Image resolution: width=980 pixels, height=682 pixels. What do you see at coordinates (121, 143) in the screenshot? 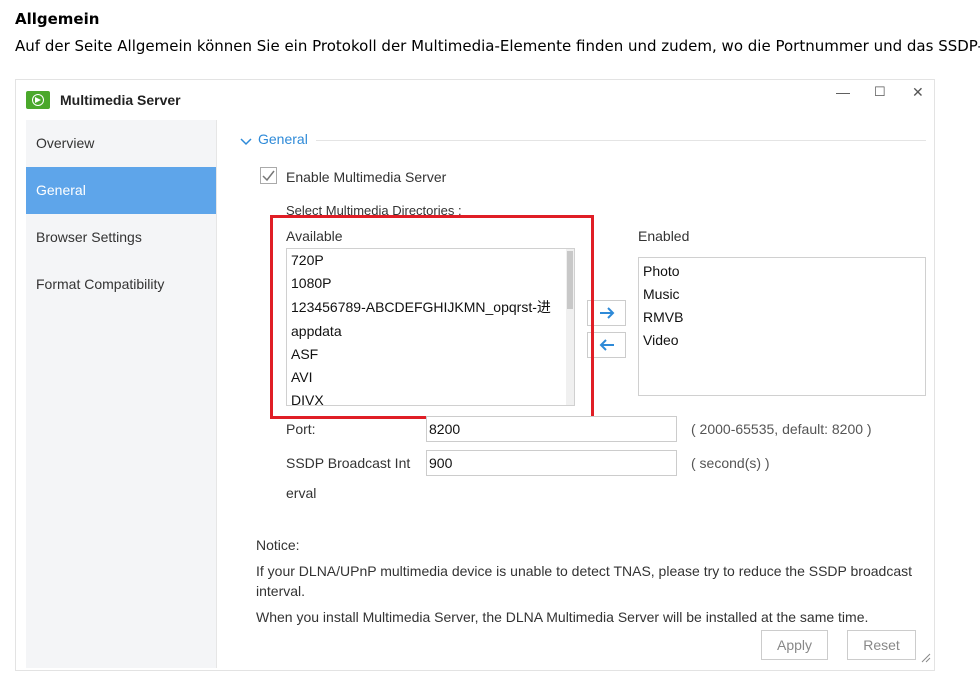
I see `sidebar-item-overview: Overview` at bounding box center [121, 143].